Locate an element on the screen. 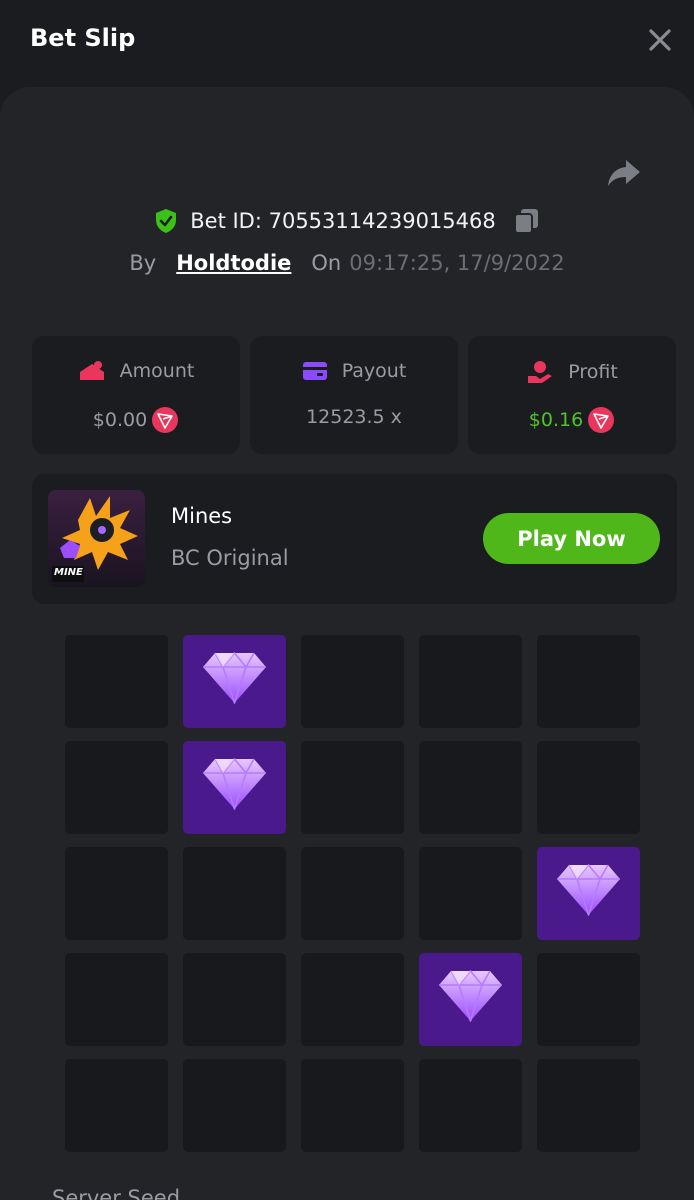 This screenshot has width=694, height=1200. bet-slip-header: Bet Slip is located at coordinates (347, 41).